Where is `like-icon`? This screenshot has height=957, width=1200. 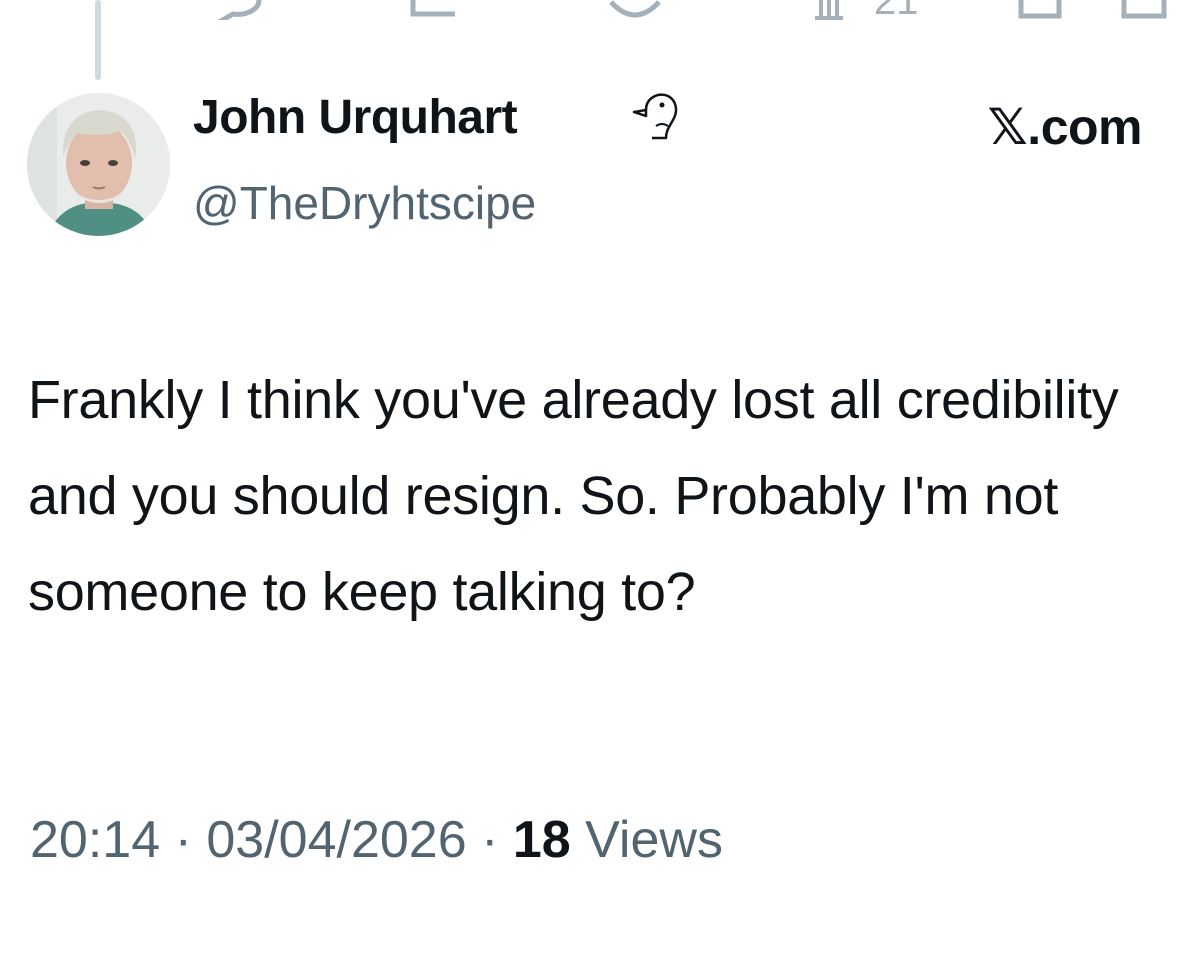
like-icon is located at coordinates (635, 10).